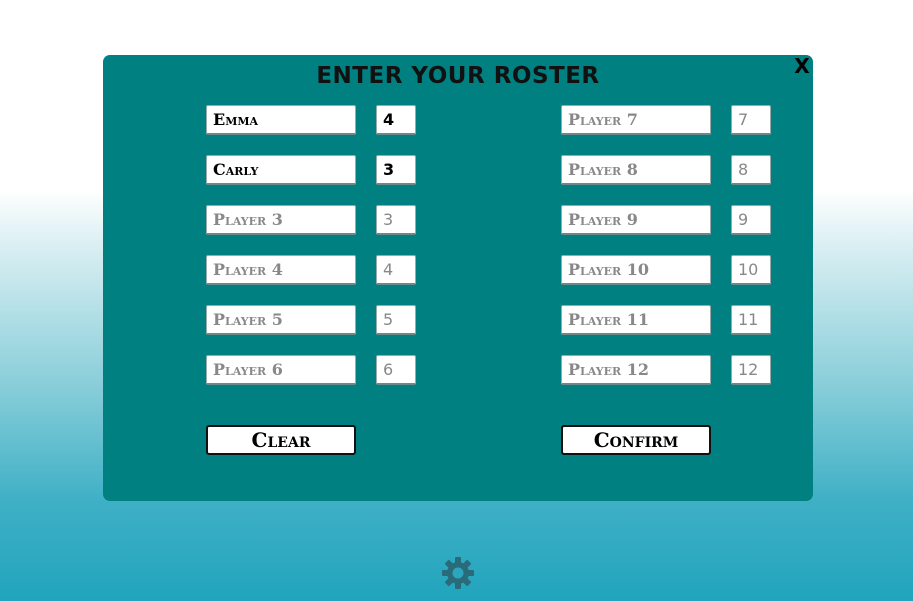 This screenshot has height=601, width=913. What do you see at coordinates (751, 370) in the screenshot?
I see `player-12-number-input` at bounding box center [751, 370].